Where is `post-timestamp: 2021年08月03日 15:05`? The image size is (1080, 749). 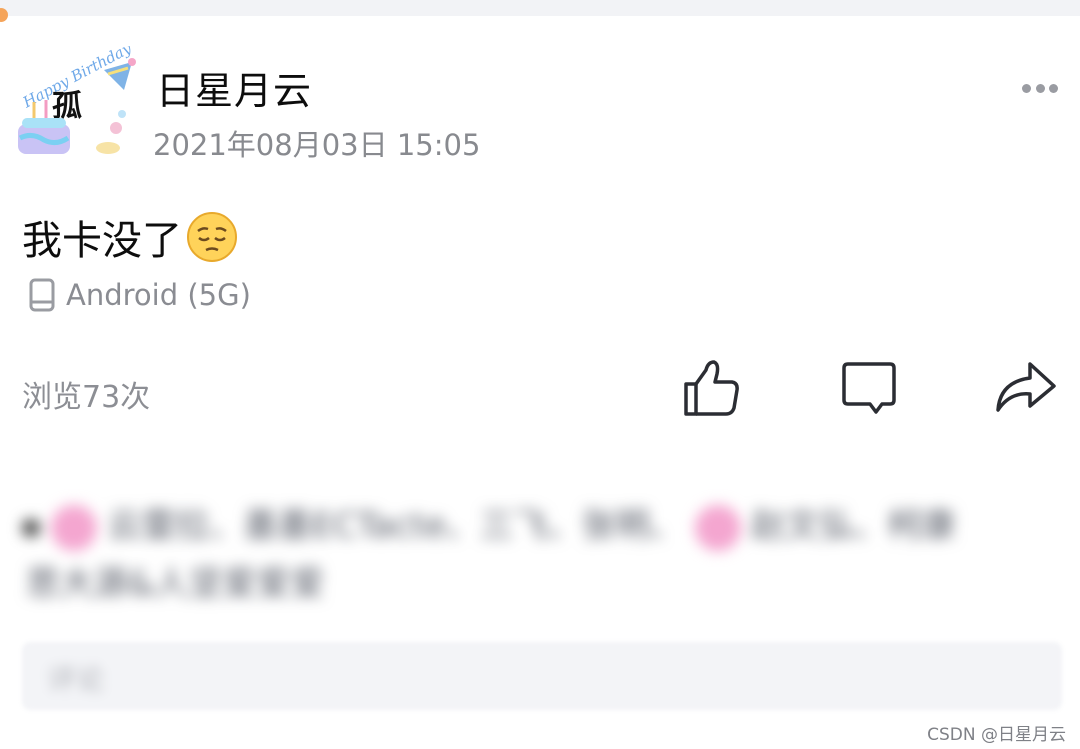 post-timestamp: 2021年08月03日 15:05 is located at coordinates (317, 145).